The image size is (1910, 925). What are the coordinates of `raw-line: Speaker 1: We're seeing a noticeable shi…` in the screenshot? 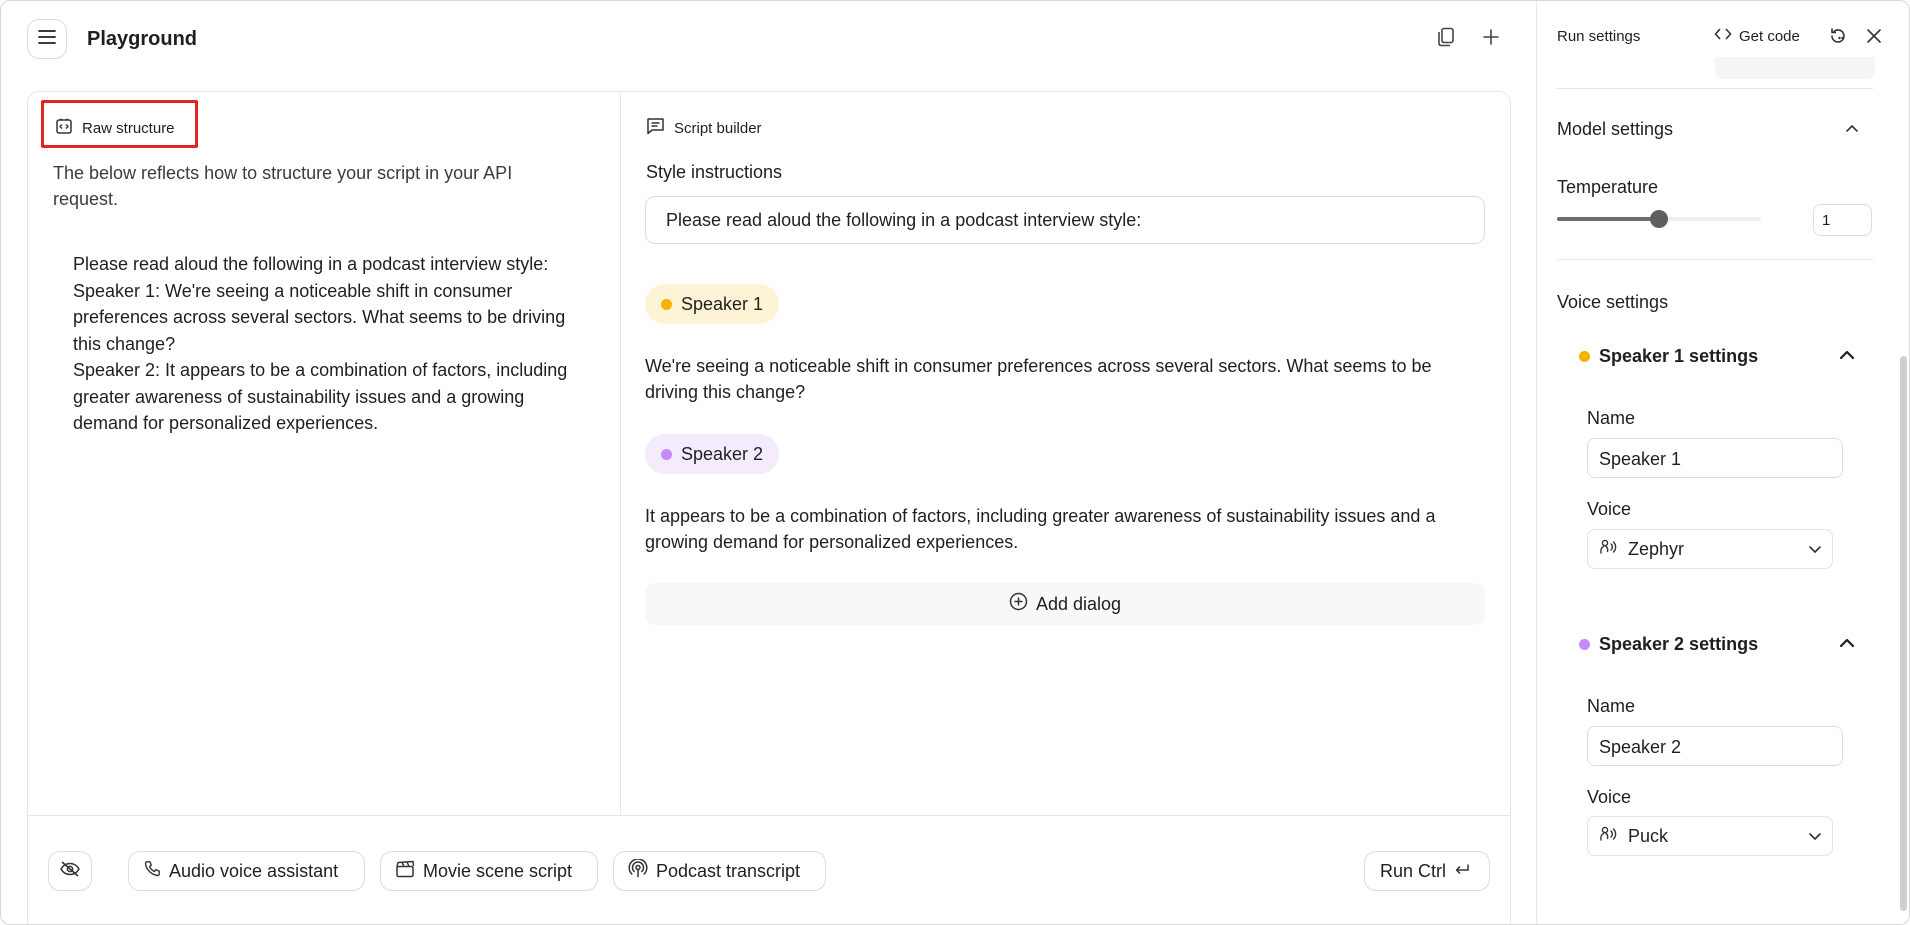 It's located at (319, 317).